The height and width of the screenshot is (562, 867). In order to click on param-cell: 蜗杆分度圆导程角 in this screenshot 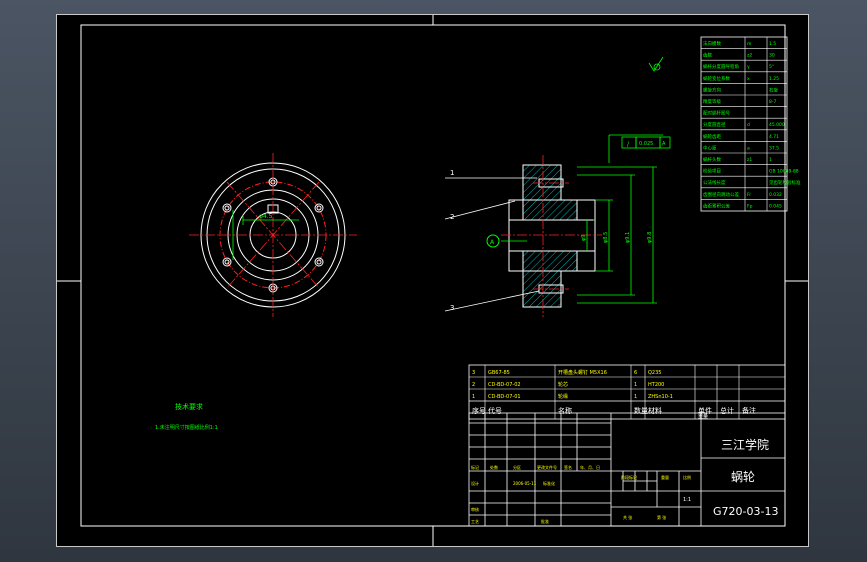, I will do `click(721, 66)`.